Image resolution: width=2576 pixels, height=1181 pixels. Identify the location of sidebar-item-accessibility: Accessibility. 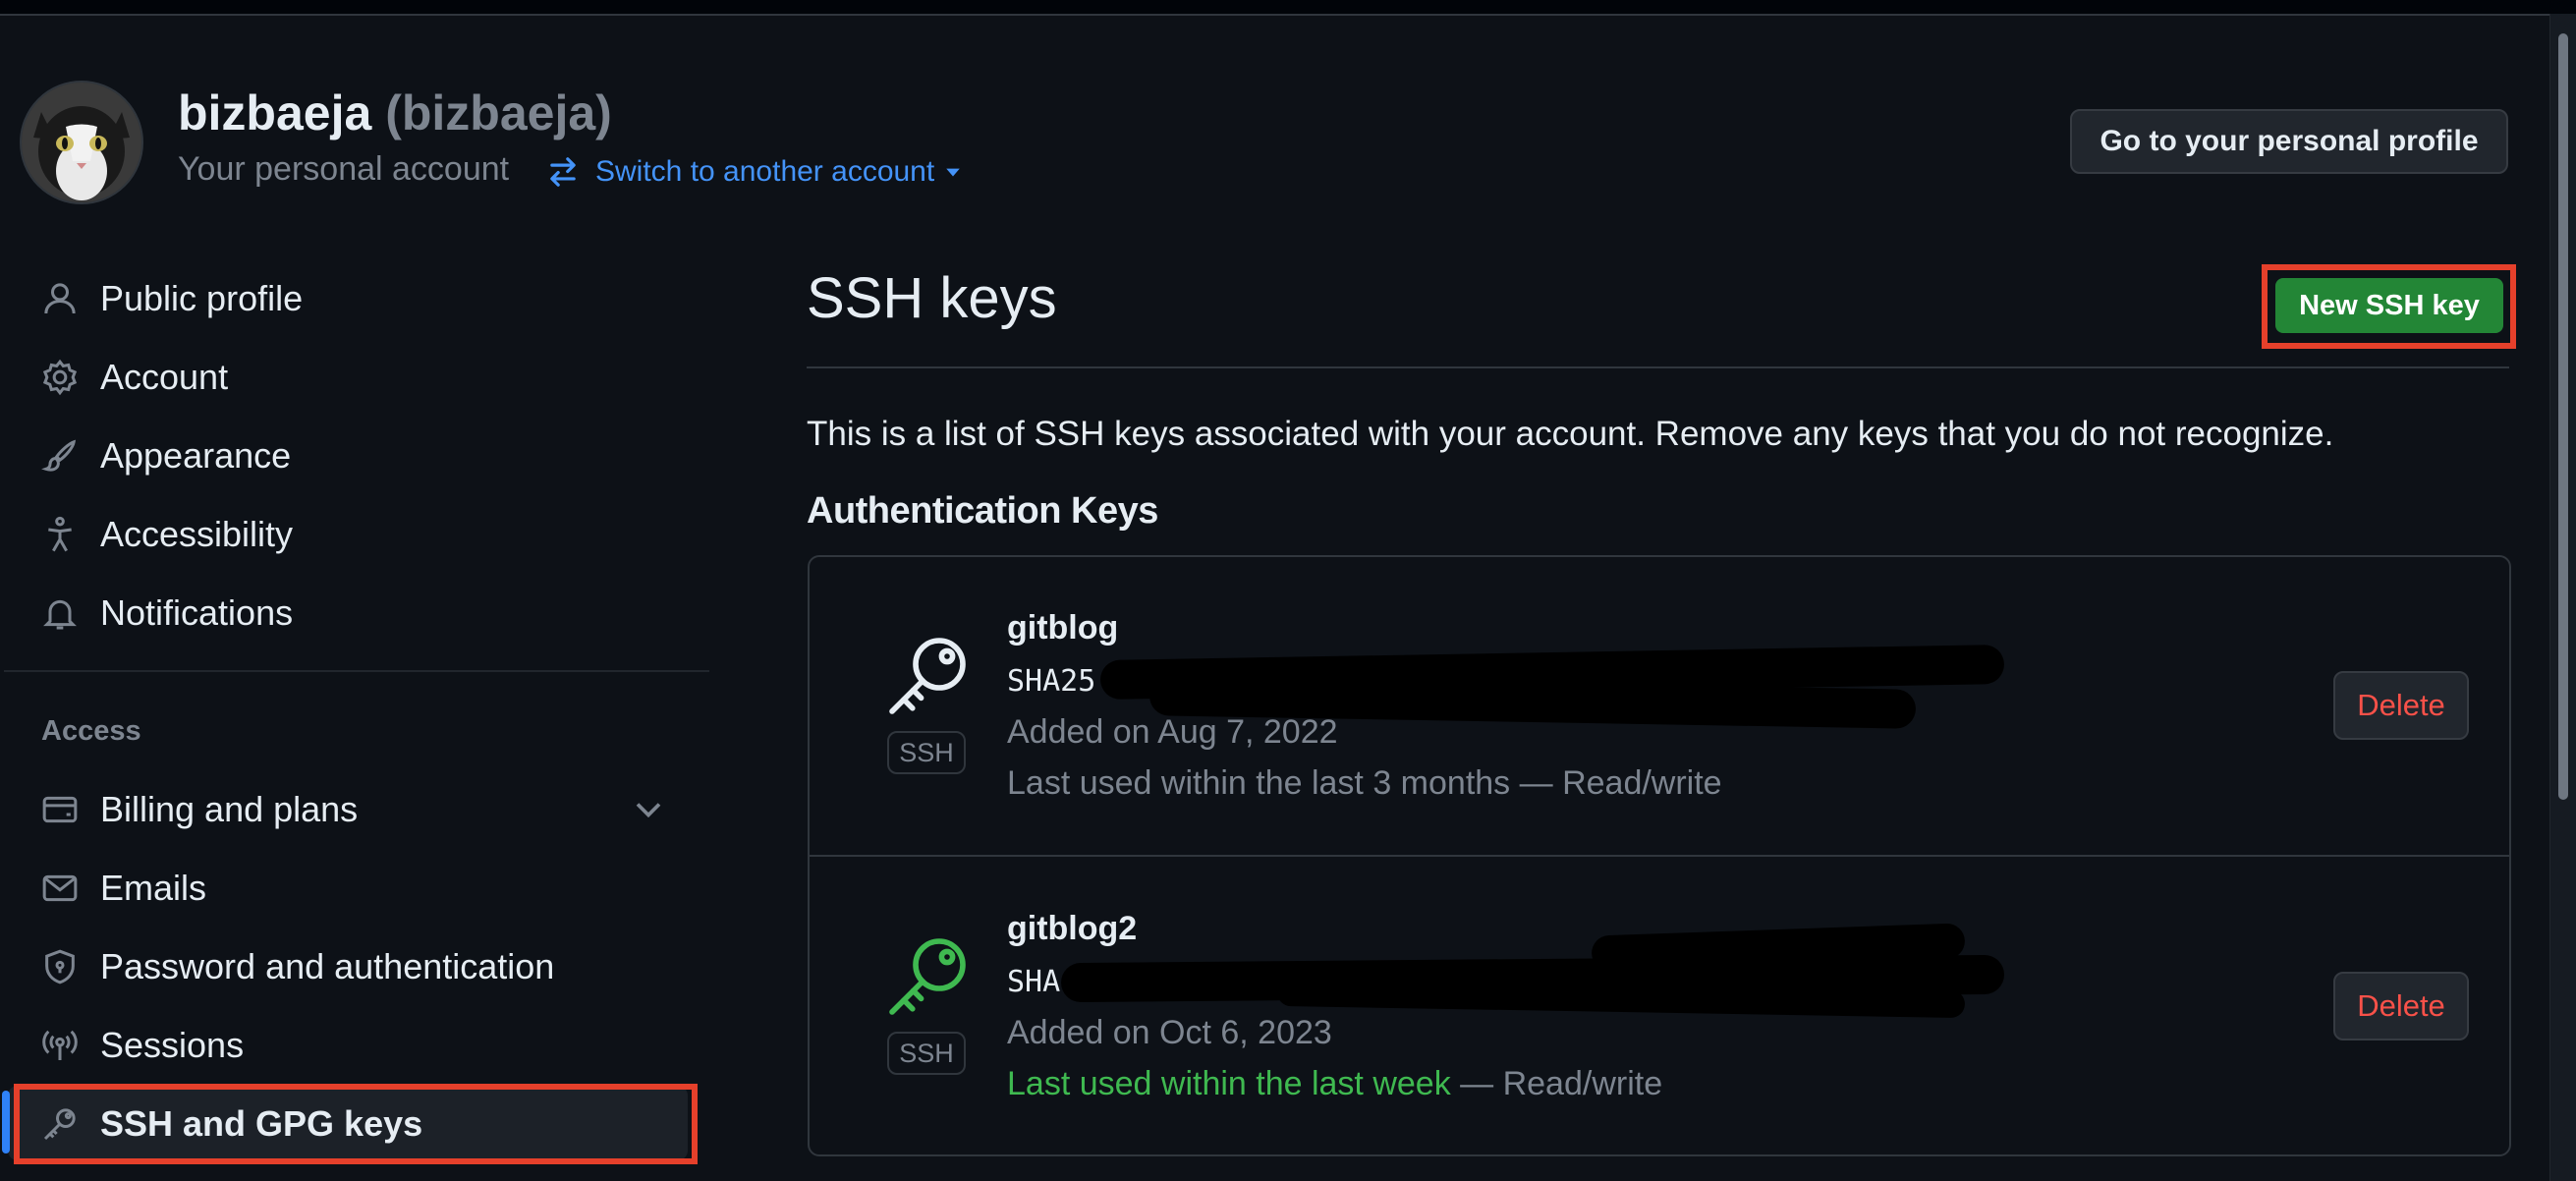
(356, 534).